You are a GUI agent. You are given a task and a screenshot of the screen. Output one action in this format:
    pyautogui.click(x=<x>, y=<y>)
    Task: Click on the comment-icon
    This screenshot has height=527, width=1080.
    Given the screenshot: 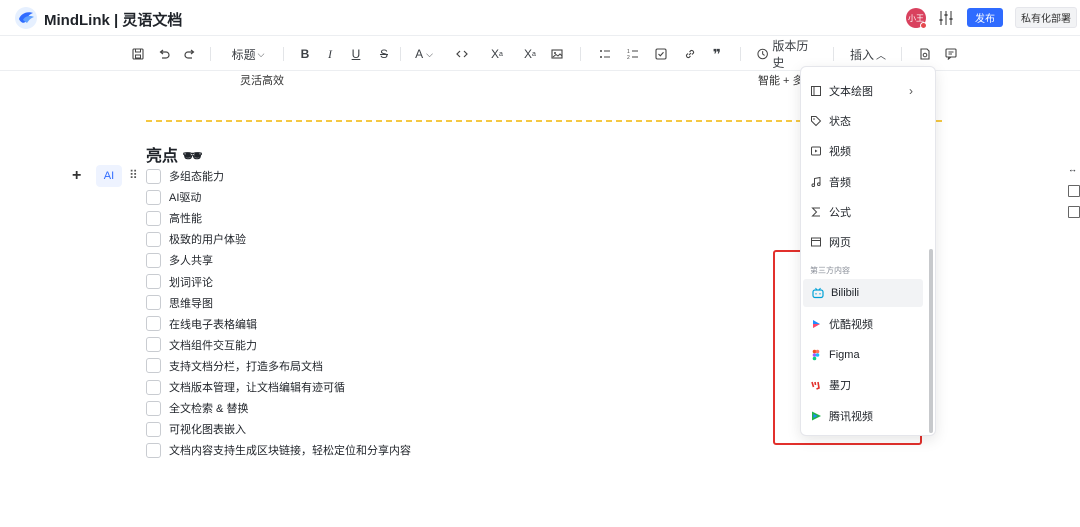 What is the action you would take?
    pyautogui.click(x=951, y=54)
    